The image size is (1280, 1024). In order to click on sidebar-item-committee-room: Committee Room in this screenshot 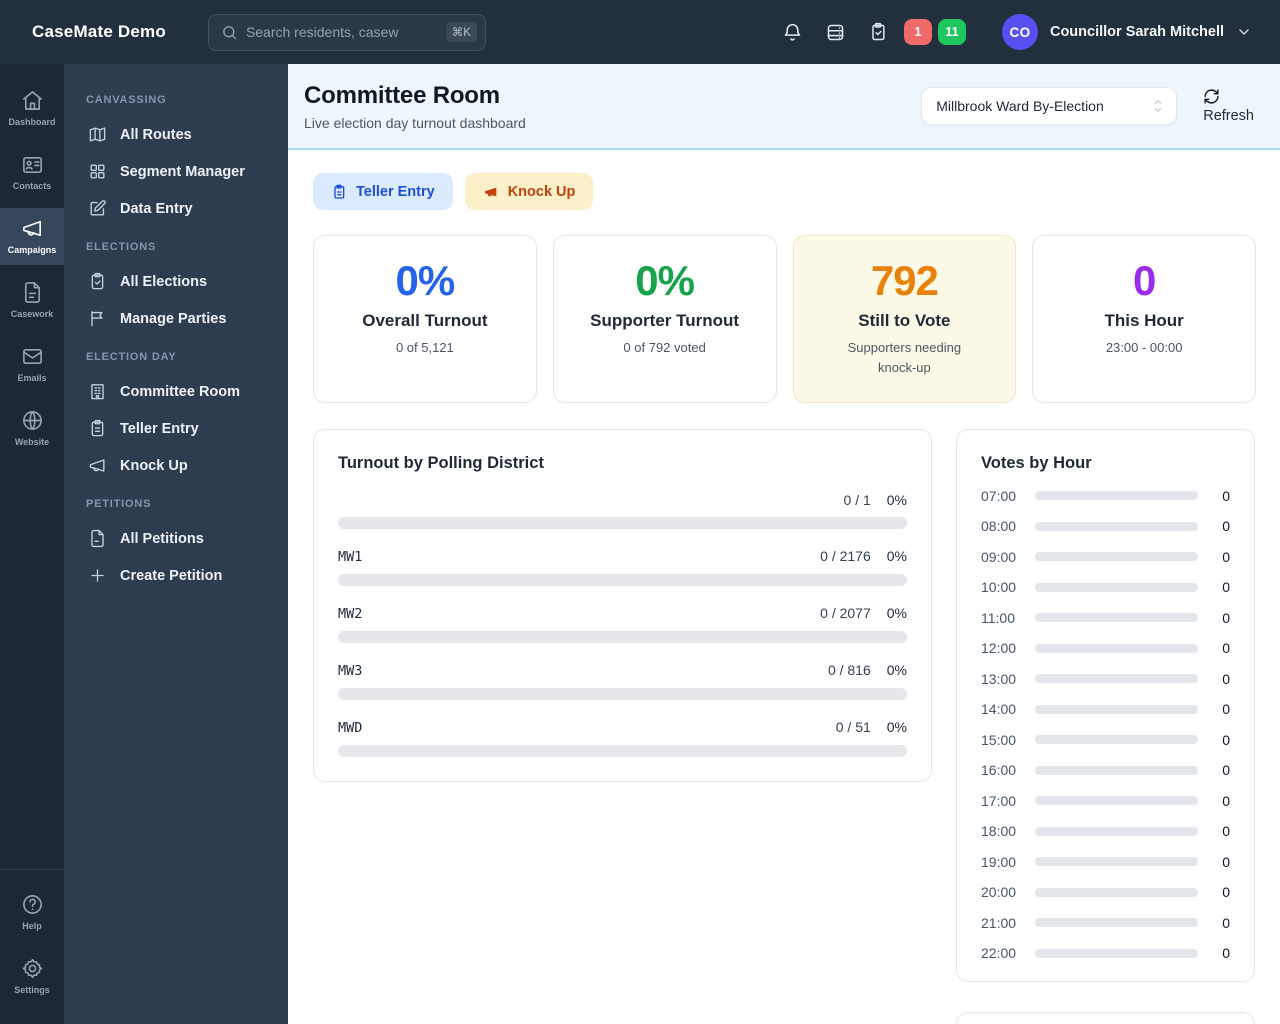, I will do `click(176, 391)`.